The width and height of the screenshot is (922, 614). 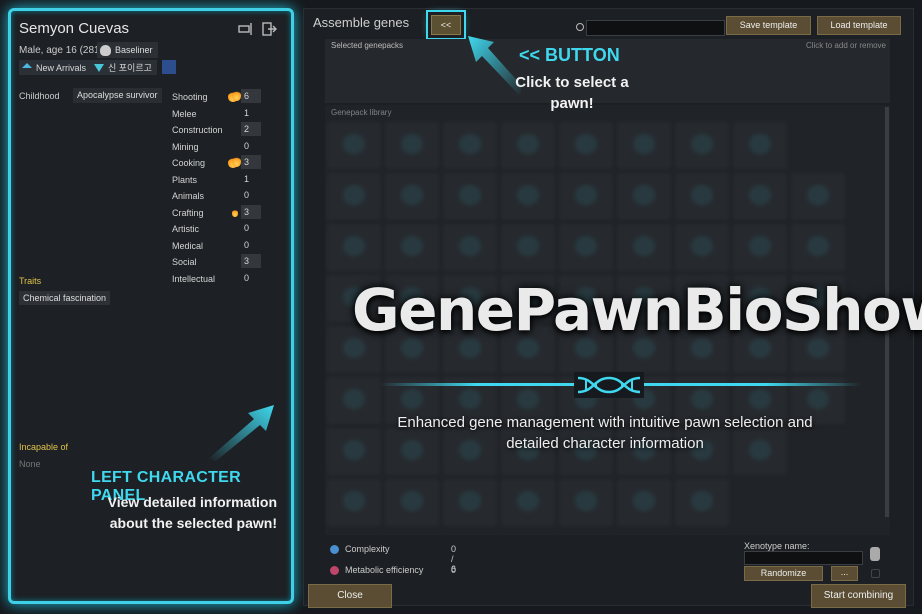 What do you see at coordinates (61, 50) in the screenshot?
I see `pawn-description: Male, age 16 (281)` at bounding box center [61, 50].